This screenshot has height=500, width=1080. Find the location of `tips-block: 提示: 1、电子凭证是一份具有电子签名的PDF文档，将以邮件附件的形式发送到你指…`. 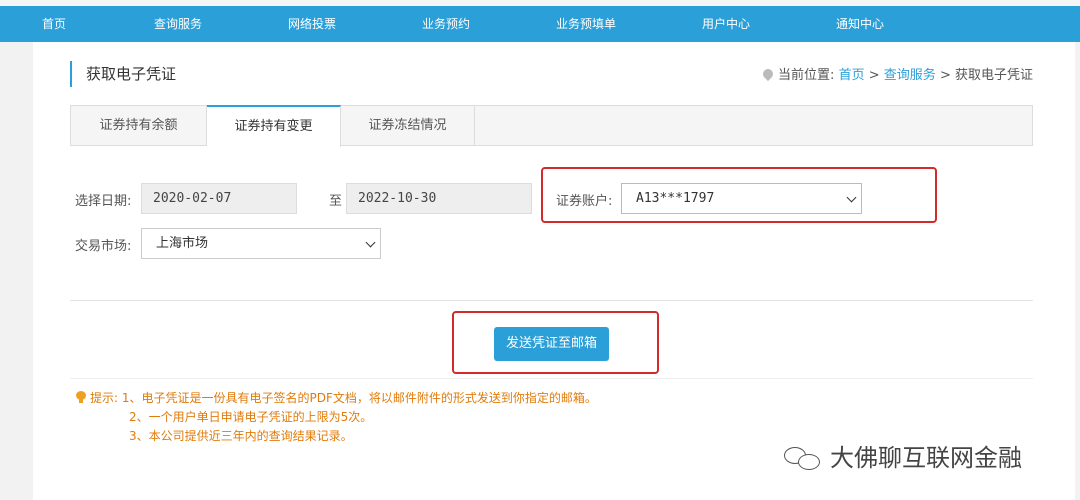

tips-block: 提示: 1、电子凭证是一份具有电子签名的PDF文档，将以邮件附件的形式发送到你指… is located at coordinates (336, 417).